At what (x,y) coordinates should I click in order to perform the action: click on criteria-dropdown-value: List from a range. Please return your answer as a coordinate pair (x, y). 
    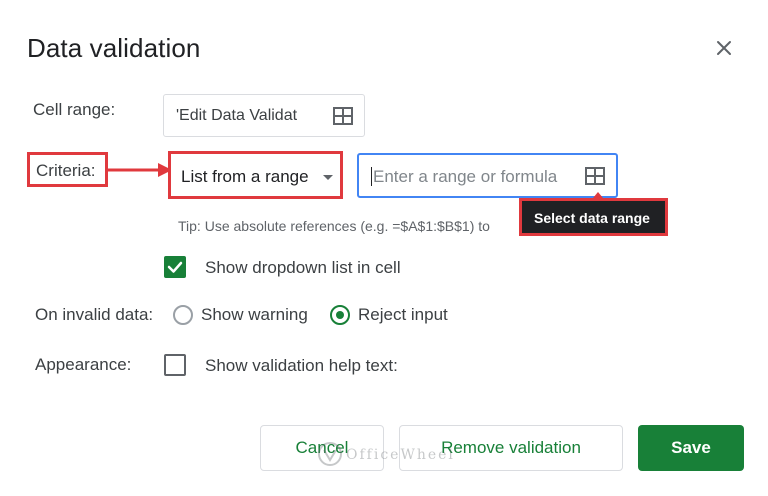
    Looking at the image, I should click on (245, 176).